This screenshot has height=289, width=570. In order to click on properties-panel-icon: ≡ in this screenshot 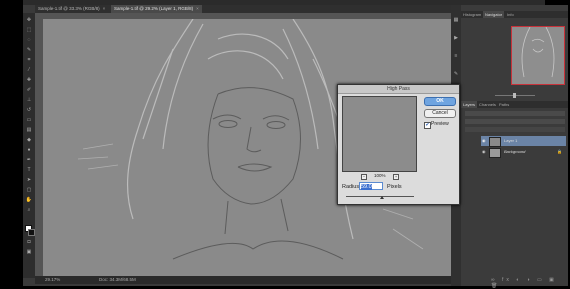, I will do `click(456, 56)`.